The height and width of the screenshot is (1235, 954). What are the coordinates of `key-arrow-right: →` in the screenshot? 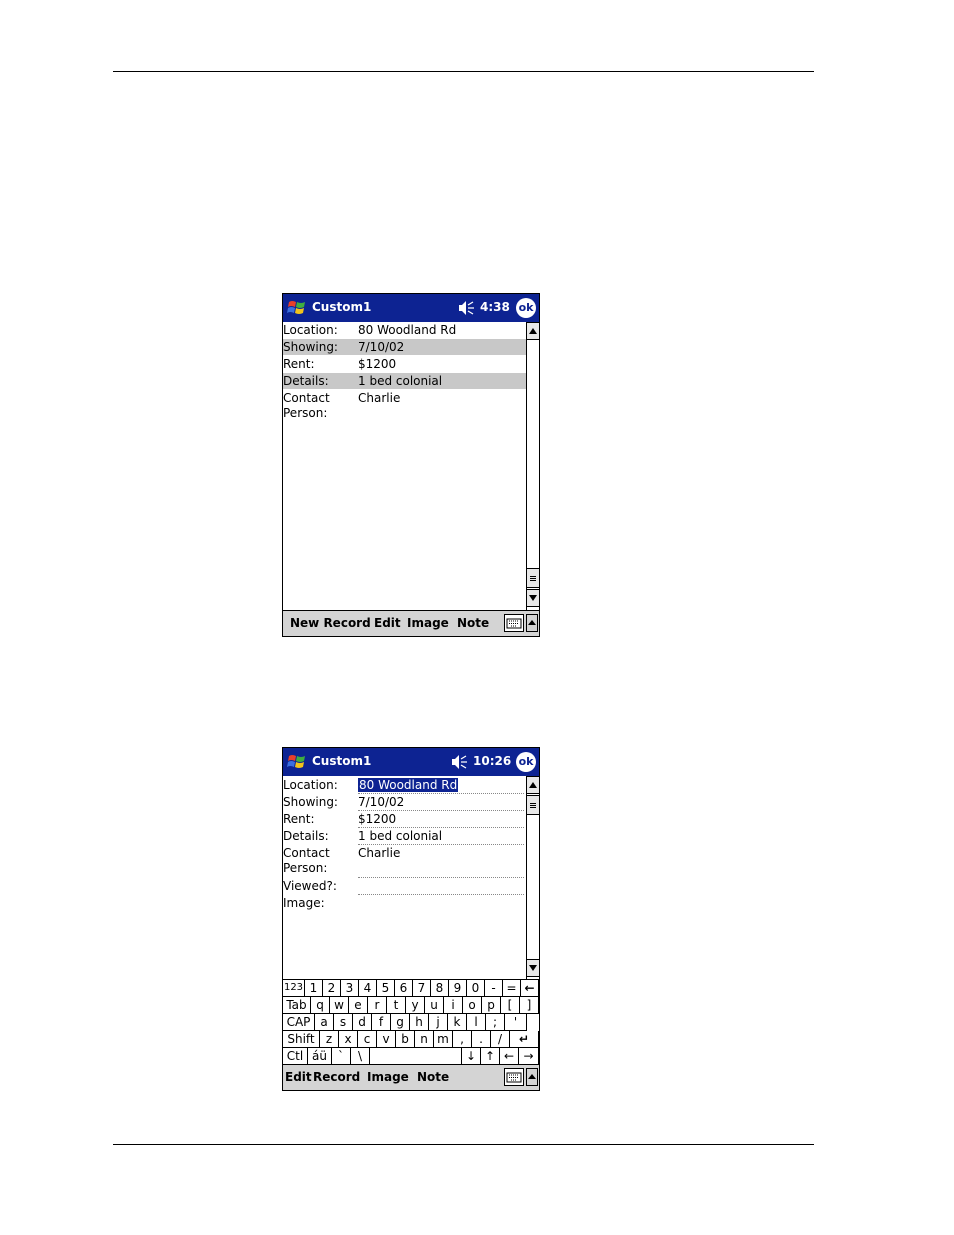 It's located at (529, 1056).